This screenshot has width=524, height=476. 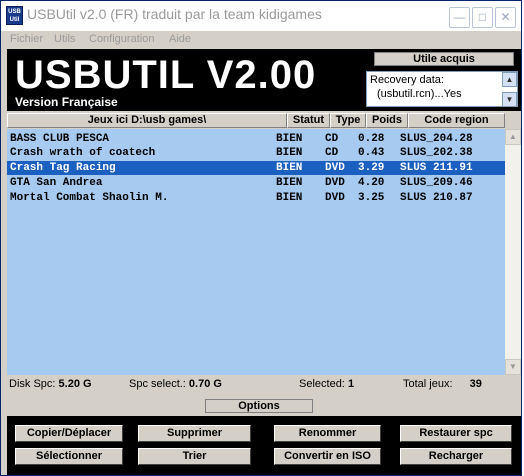 I want to click on game-name: BASS CLUB PESCA, so click(x=60, y=139).